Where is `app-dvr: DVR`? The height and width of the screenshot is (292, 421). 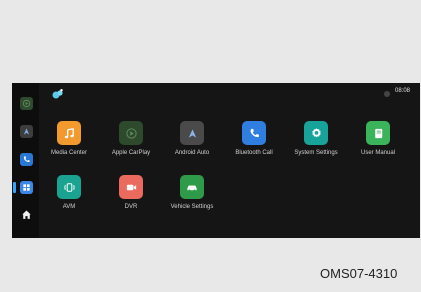
app-dvr: DVR is located at coordinates (131, 192).